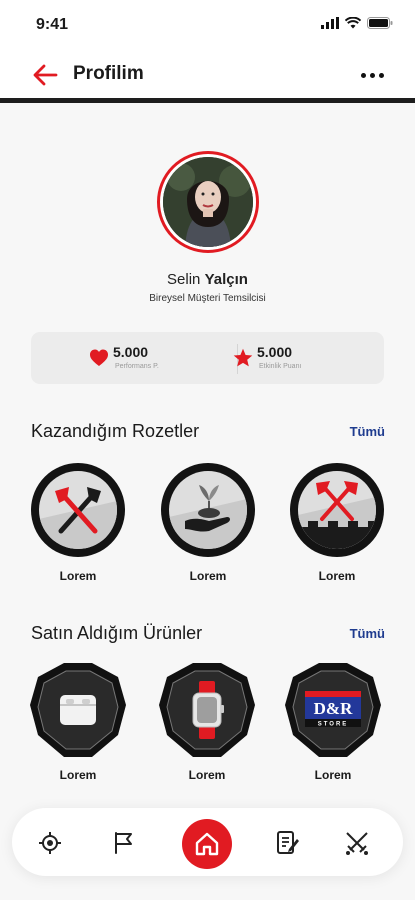 Image resolution: width=415 pixels, height=900 pixels. Describe the element at coordinates (337, 515) in the screenshot. I see `castle-axes-icon` at that location.